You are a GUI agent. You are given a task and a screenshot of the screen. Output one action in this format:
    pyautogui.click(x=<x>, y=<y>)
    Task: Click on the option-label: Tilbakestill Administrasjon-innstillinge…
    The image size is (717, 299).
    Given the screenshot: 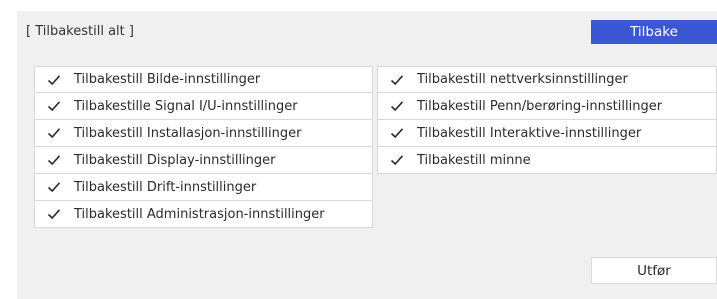 What is the action you would take?
    pyautogui.click(x=199, y=214)
    